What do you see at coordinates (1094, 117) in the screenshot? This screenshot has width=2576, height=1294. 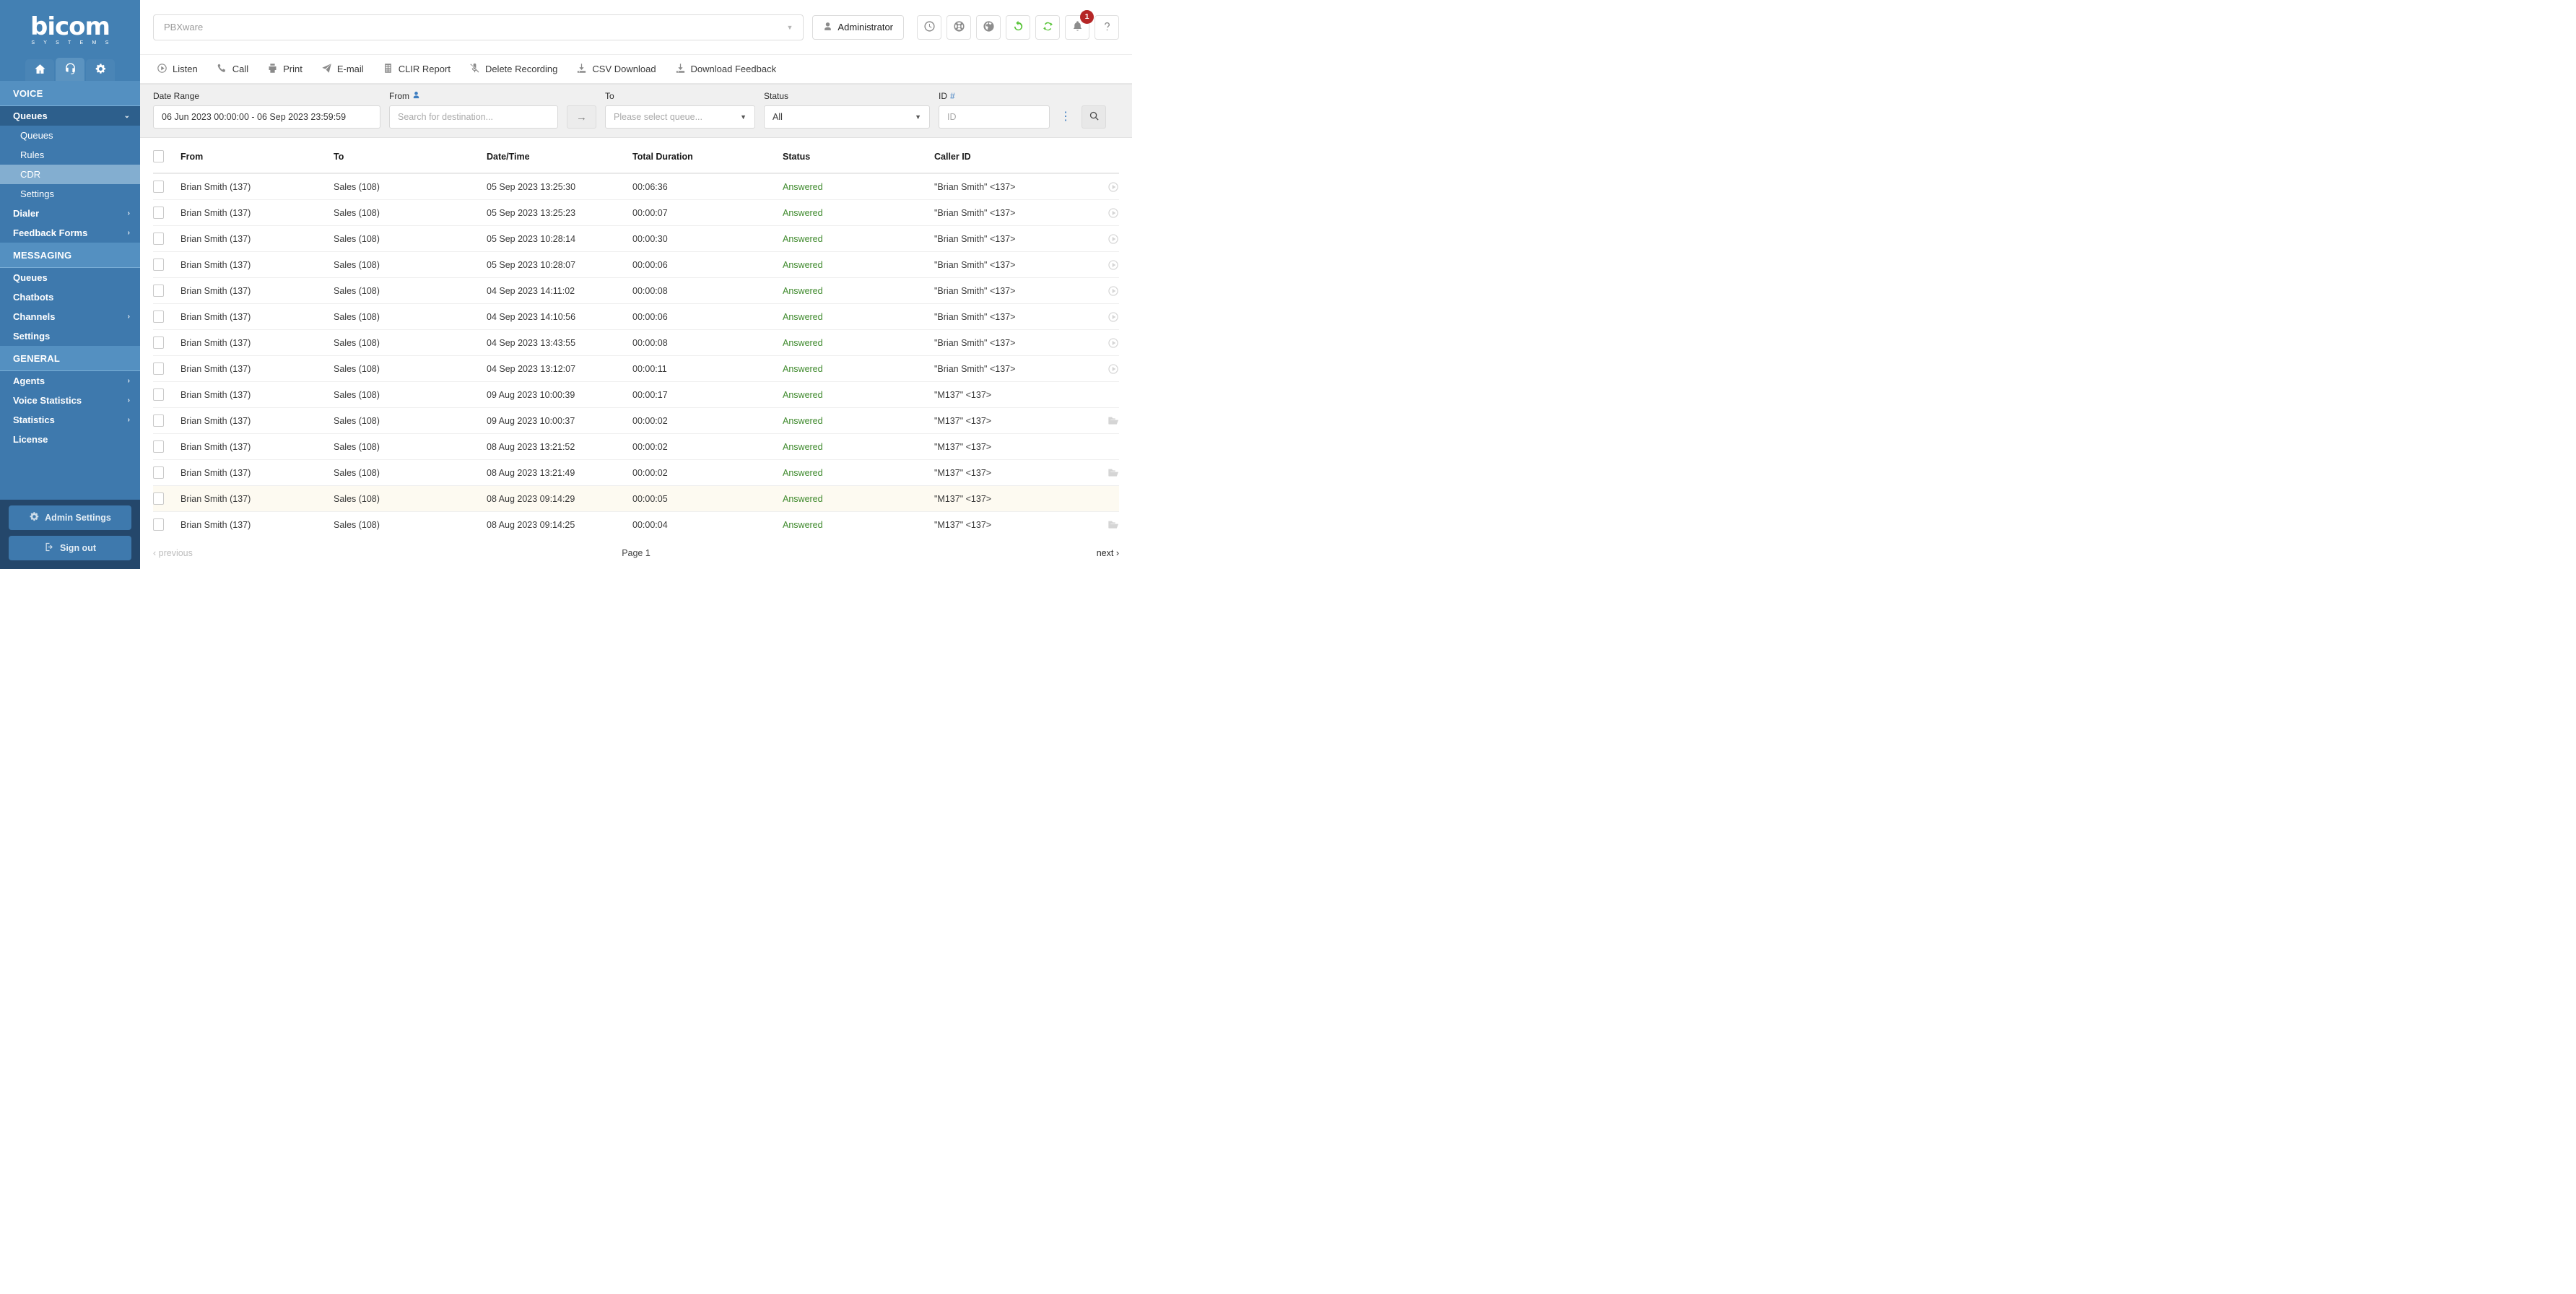 I see `search-button` at bounding box center [1094, 117].